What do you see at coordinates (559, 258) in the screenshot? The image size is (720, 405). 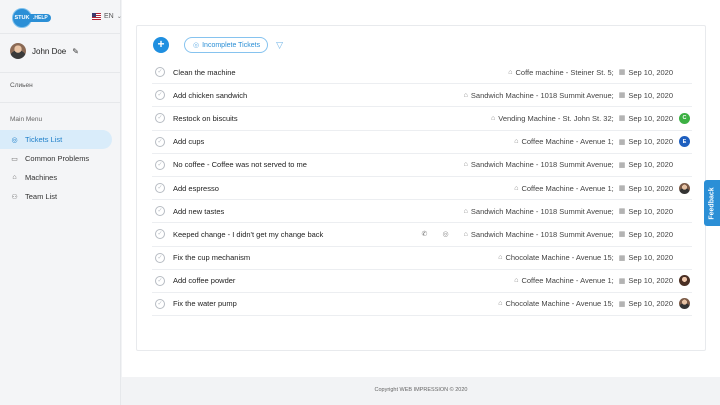 I see `ticket-machine: Chocolate Machine - Avenue 15;` at bounding box center [559, 258].